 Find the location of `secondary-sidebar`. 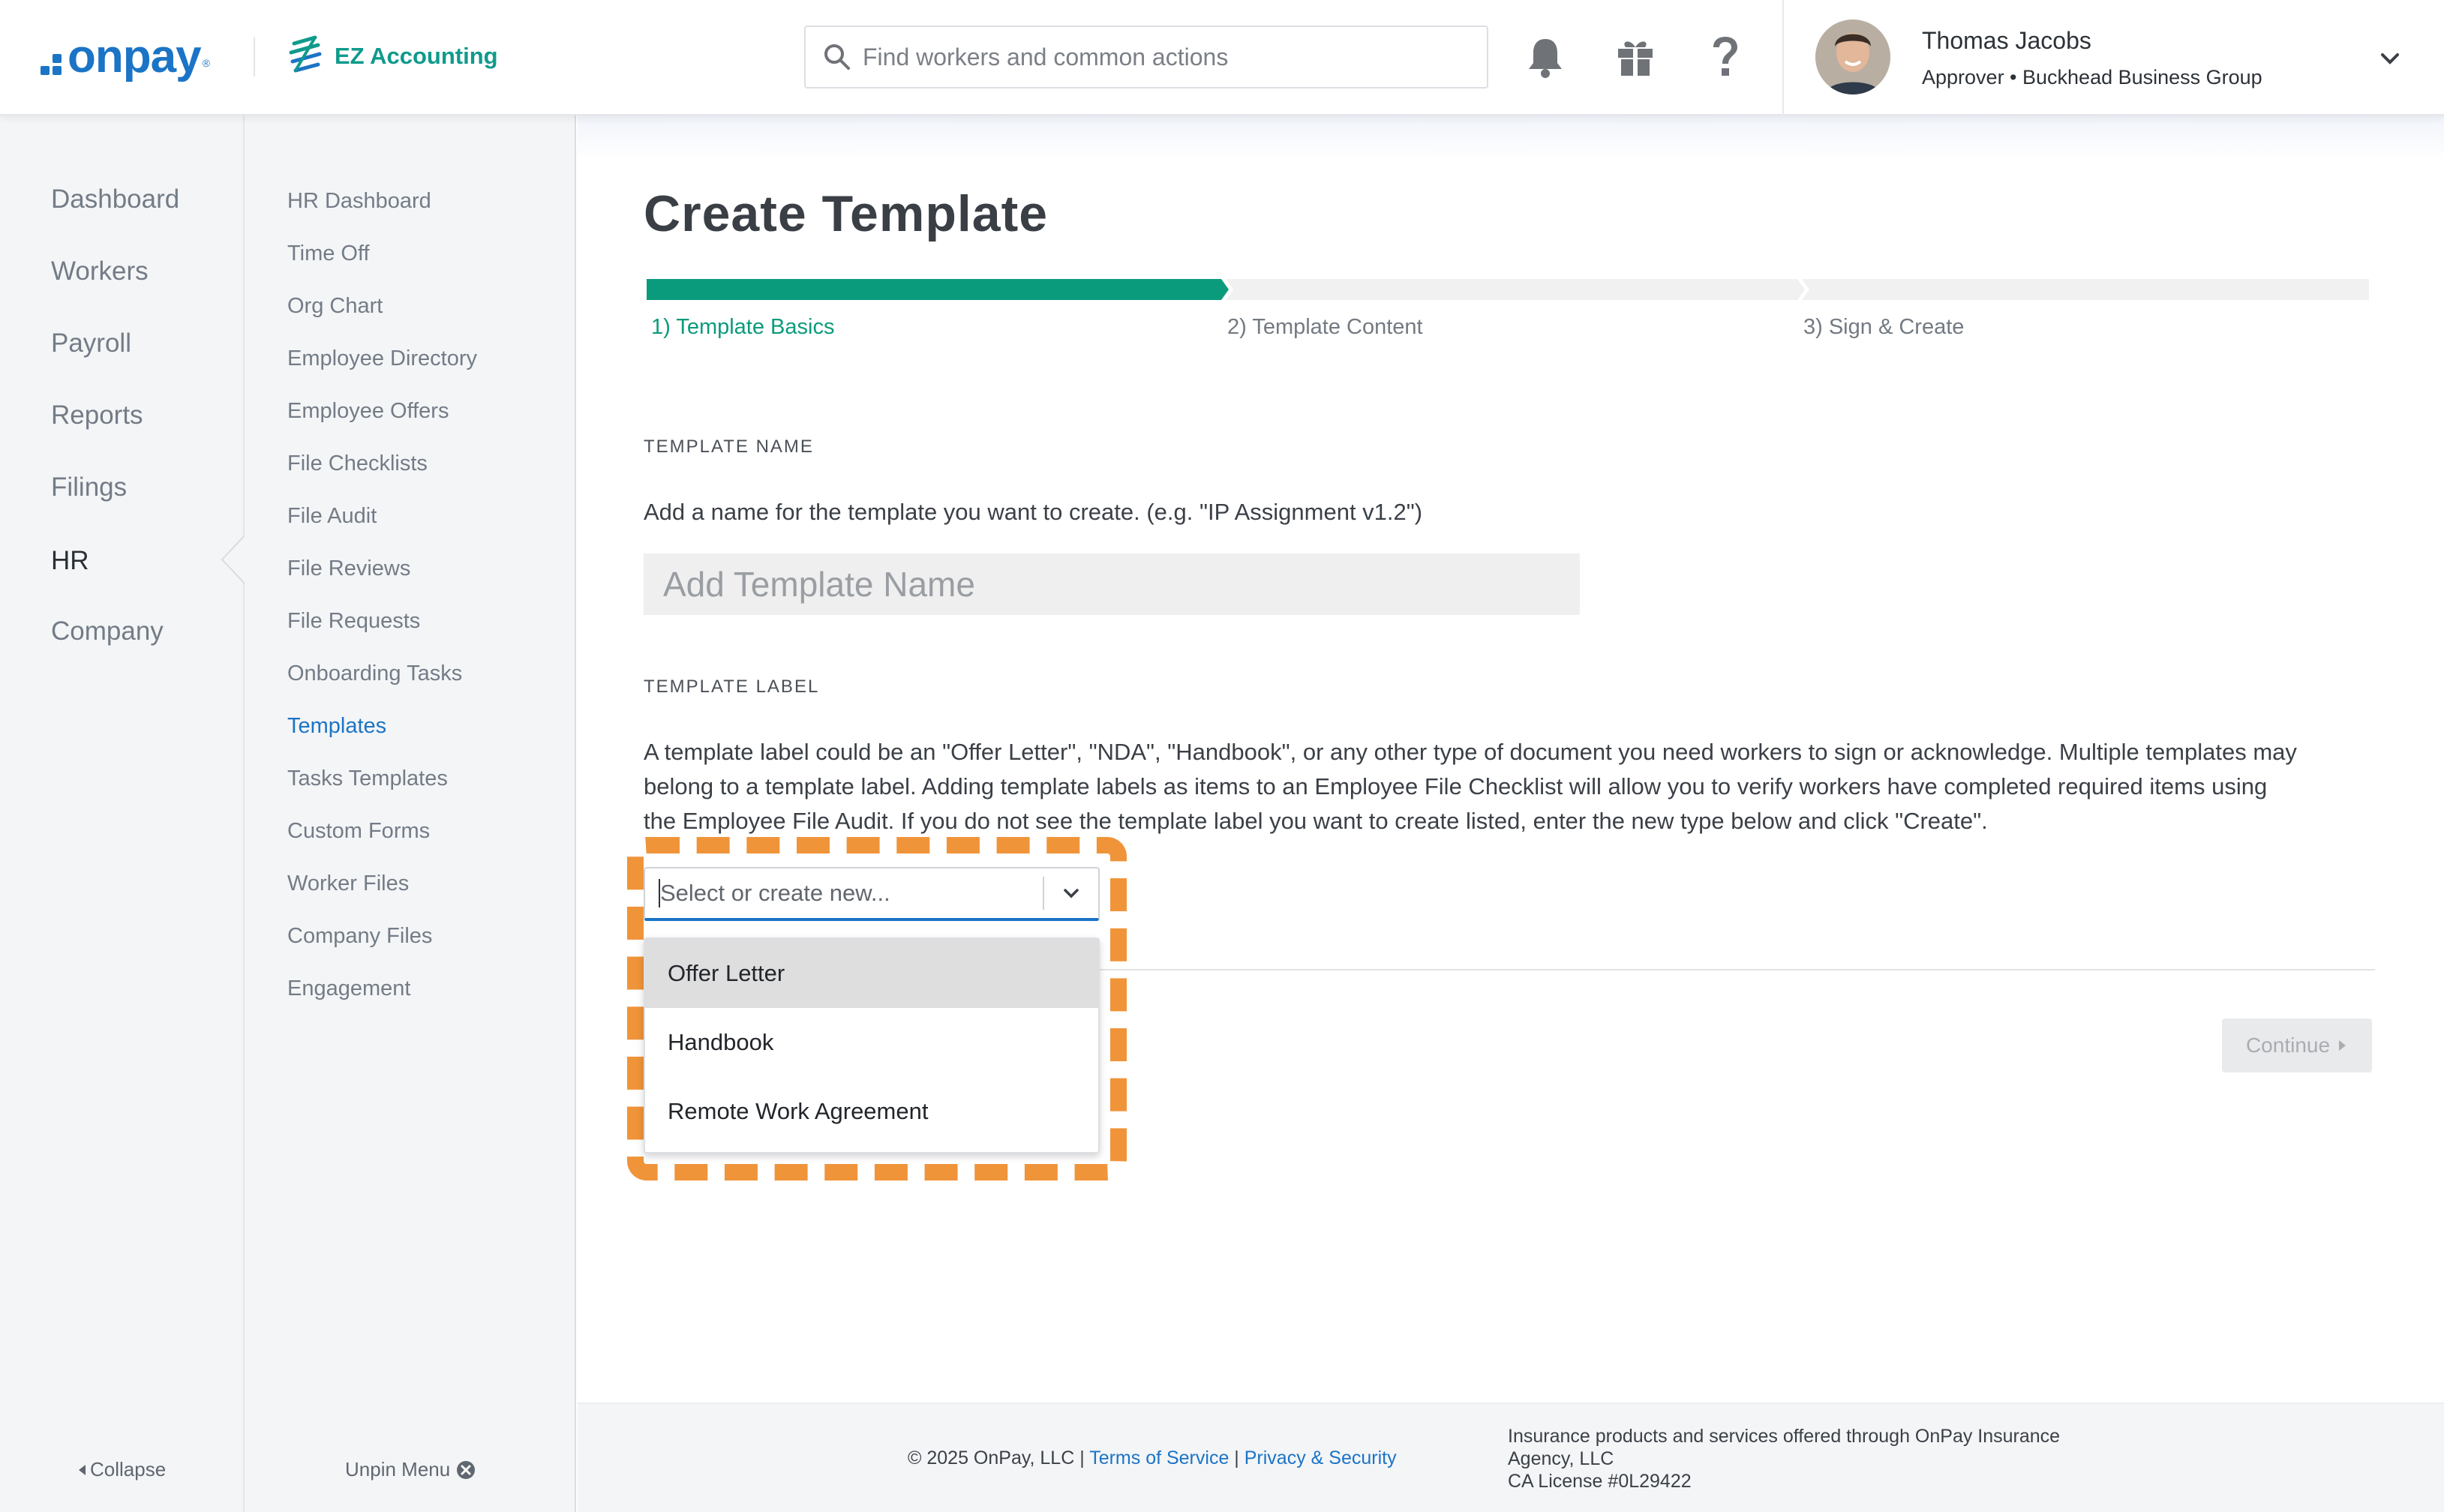

secondary-sidebar is located at coordinates (410, 814).